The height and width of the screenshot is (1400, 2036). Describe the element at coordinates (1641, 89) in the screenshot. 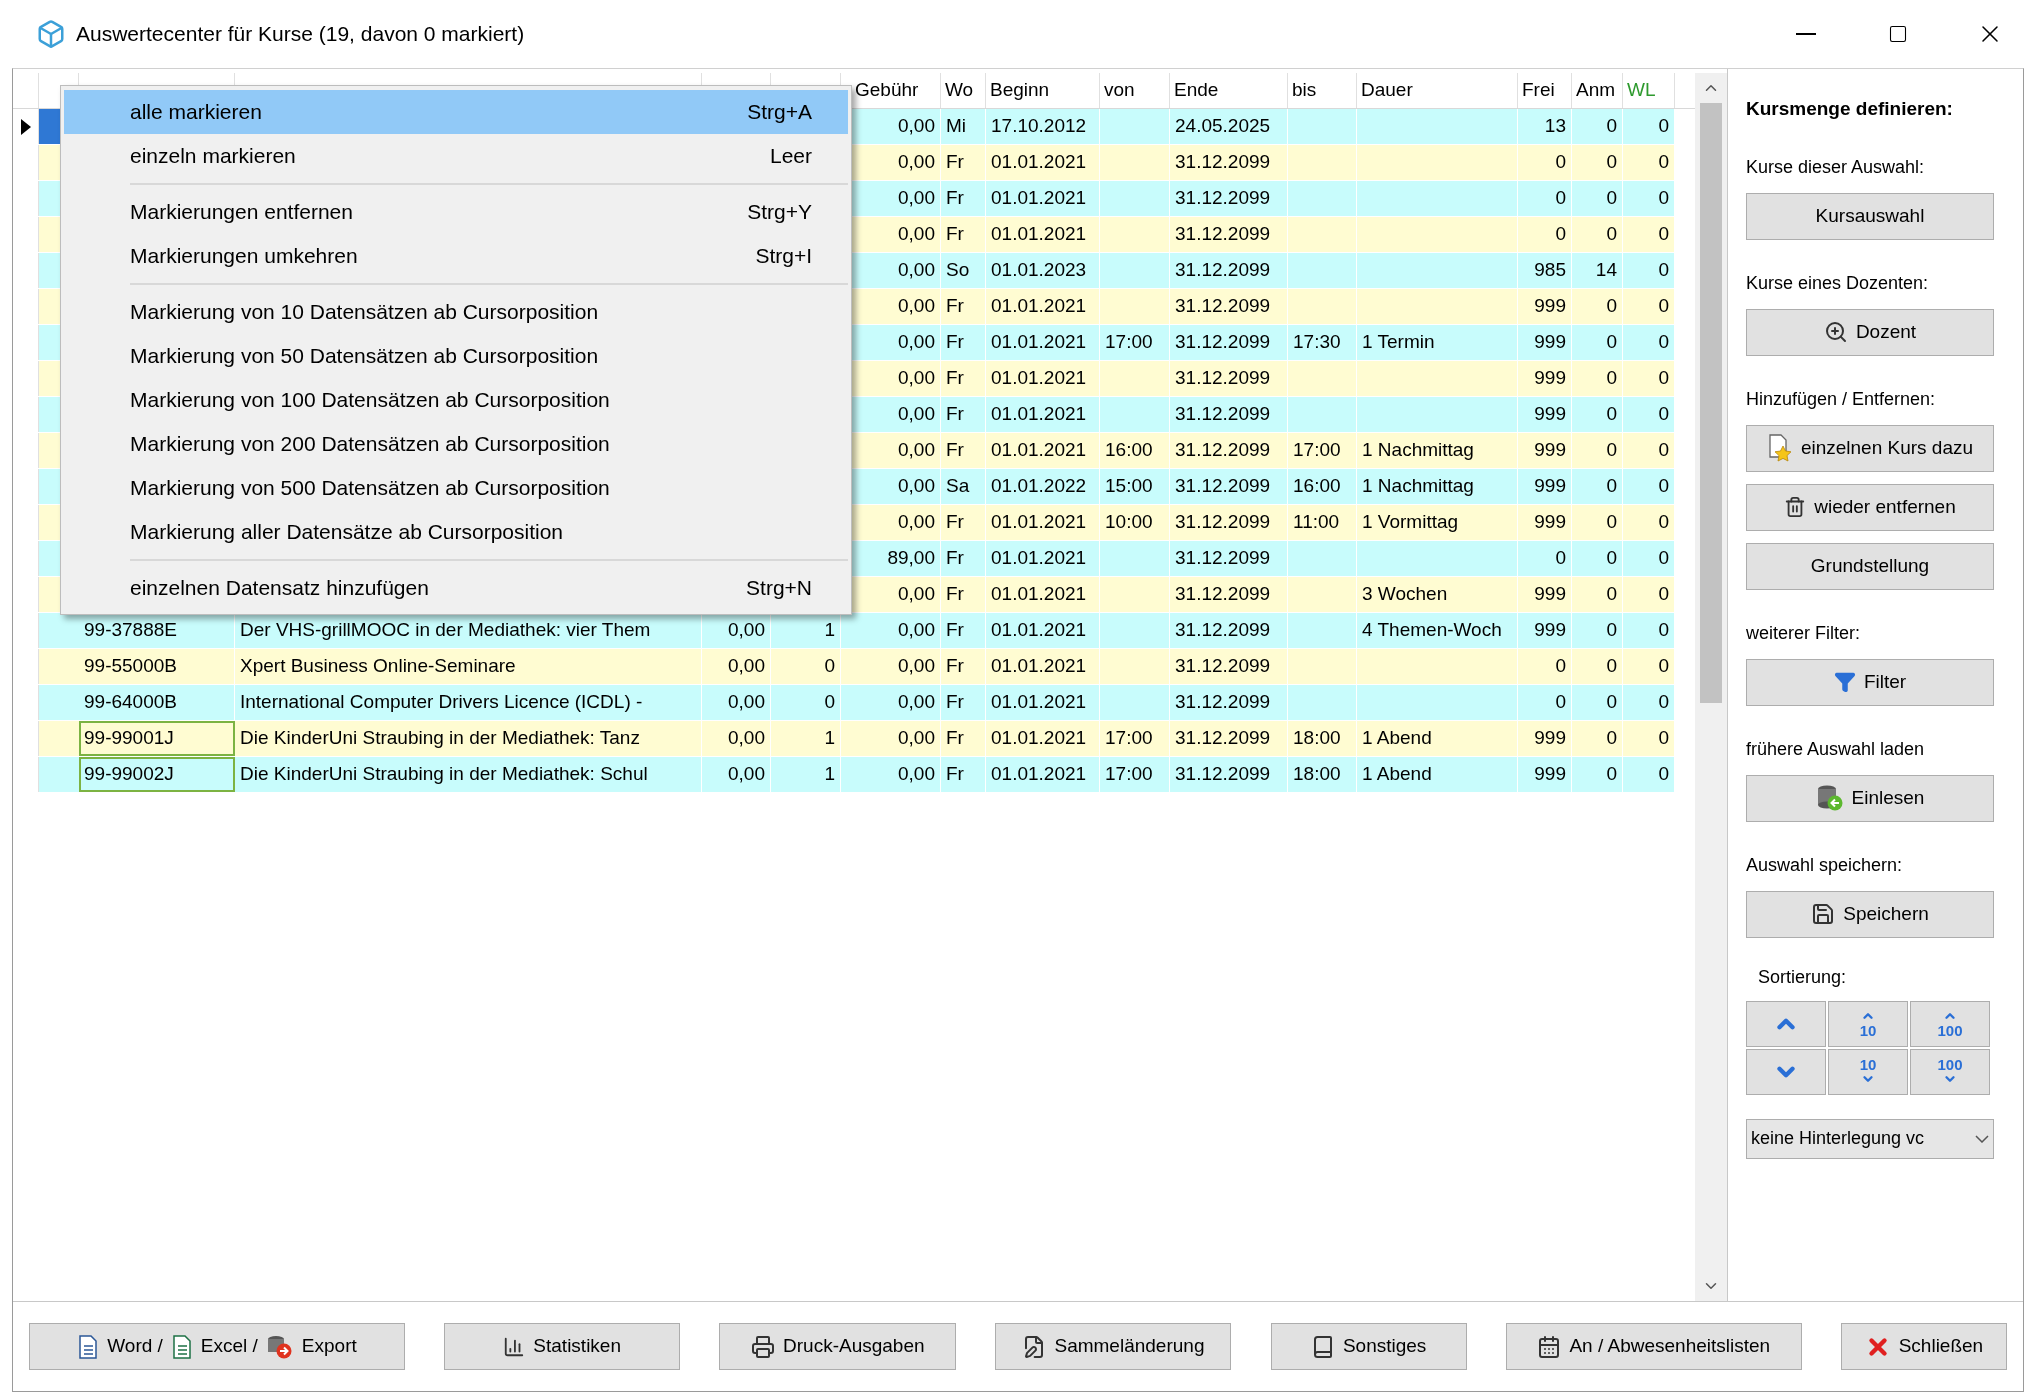

I see `column-header: WL` at that location.